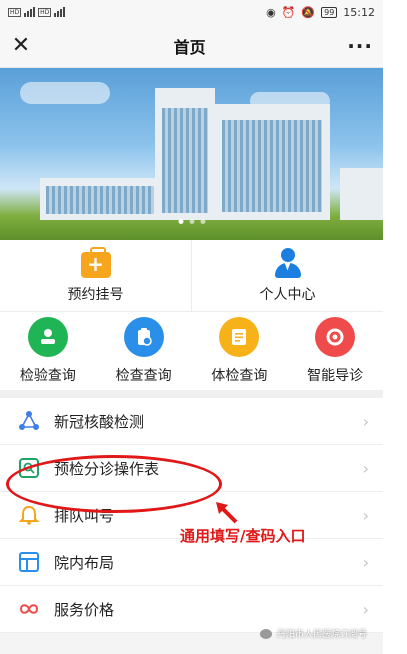 Image resolution: width=407 pixels, height=654 pixels. I want to click on status-bar: HD HD ◉ ⏰ 🔕 99 15:12, so click(191, 12).